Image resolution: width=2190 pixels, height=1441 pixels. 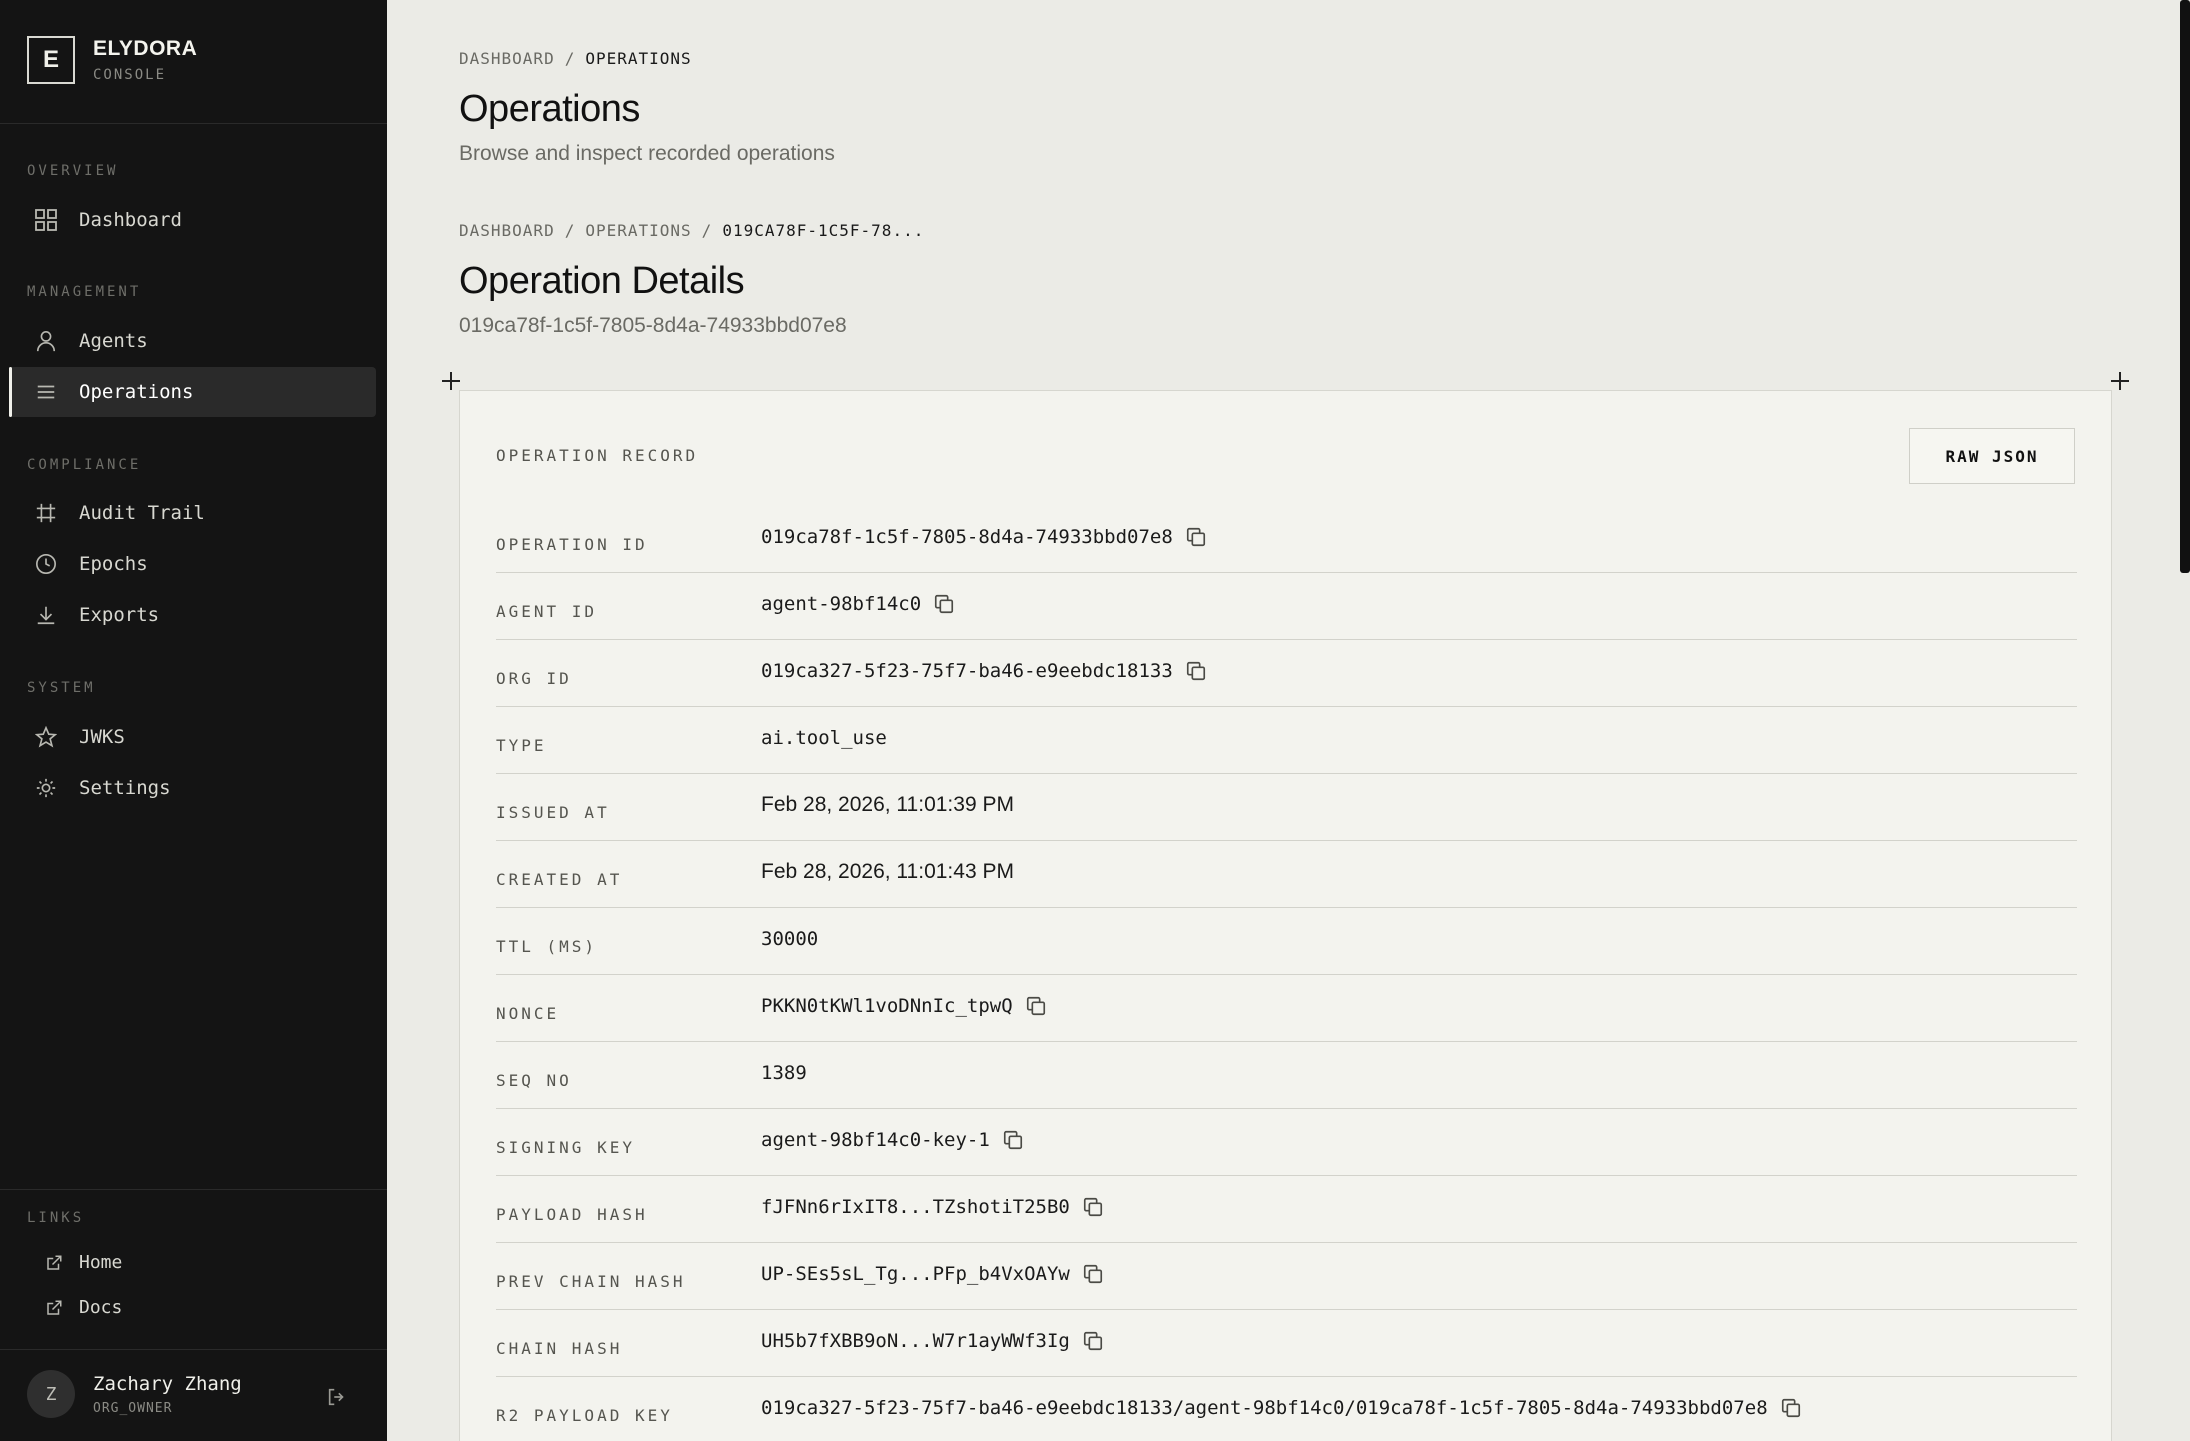 What do you see at coordinates (1286, 1209) in the screenshot?
I see `record-row: PAYLOAD HASH fJFNn6rIxIT8...TZshotiT25B0` at bounding box center [1286, 1209].